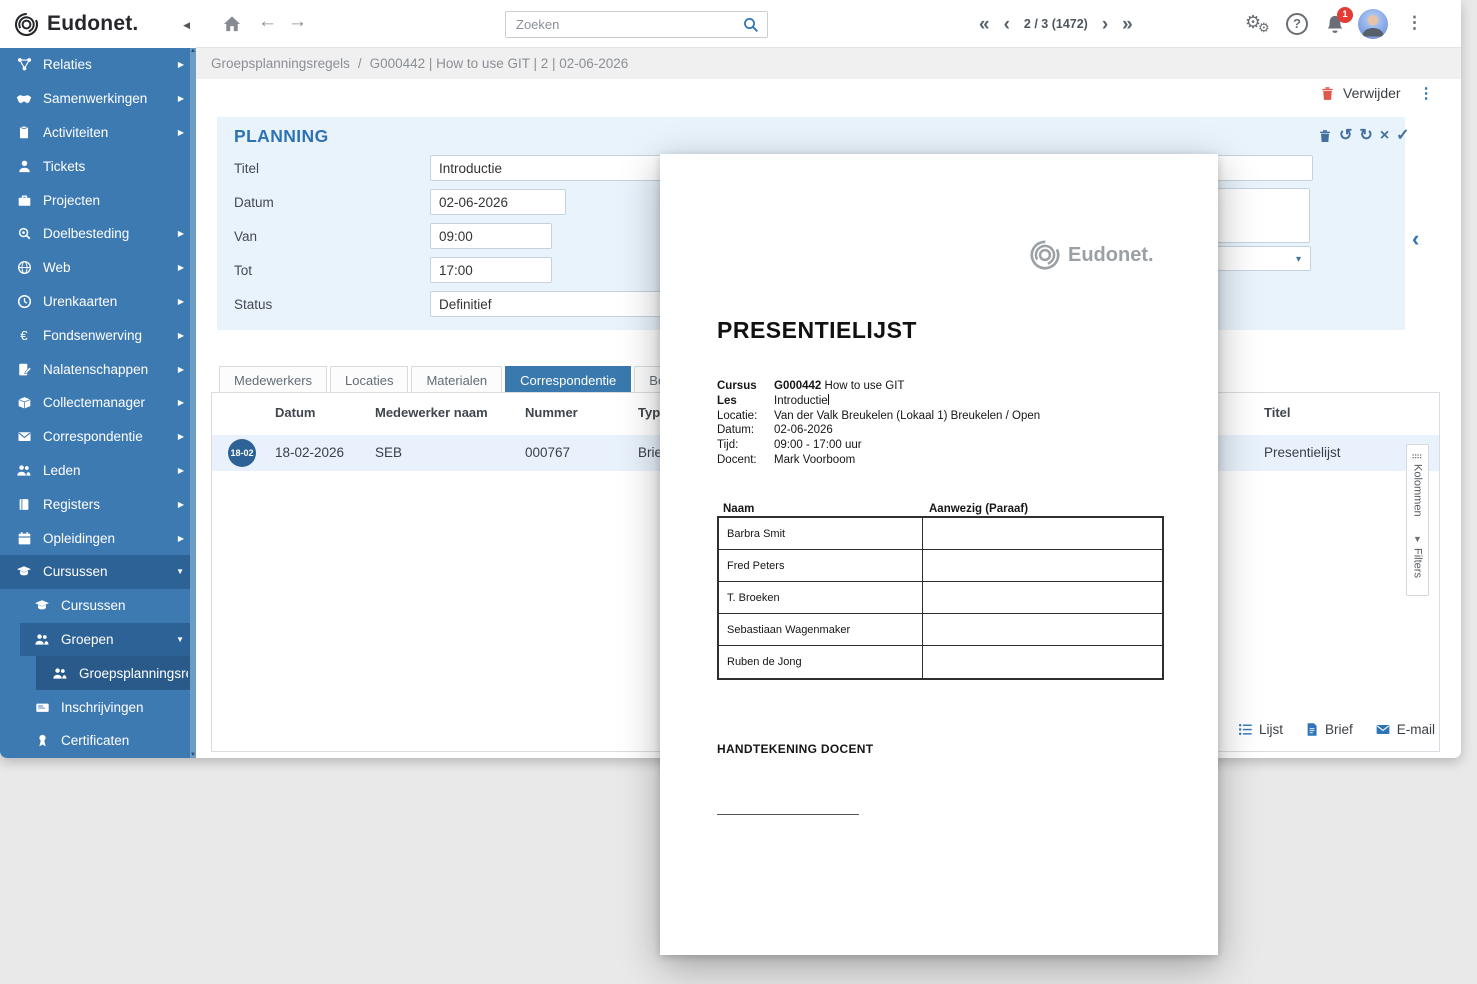 The width and height of the screenshot is (1477, 984). I want to click on kolommen-toggle: ⣿ Kolommen, so click(1418, 484).